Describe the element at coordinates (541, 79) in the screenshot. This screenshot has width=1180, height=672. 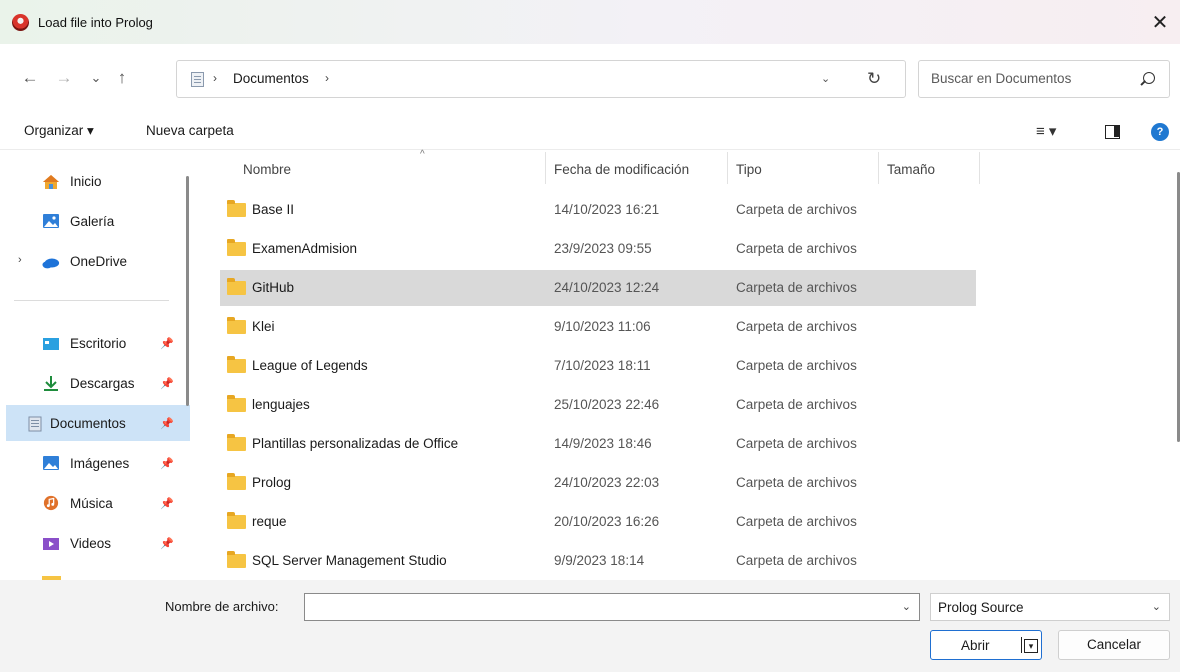
I see `address-bar: › Documentos › ⌄ ↻` at that location.